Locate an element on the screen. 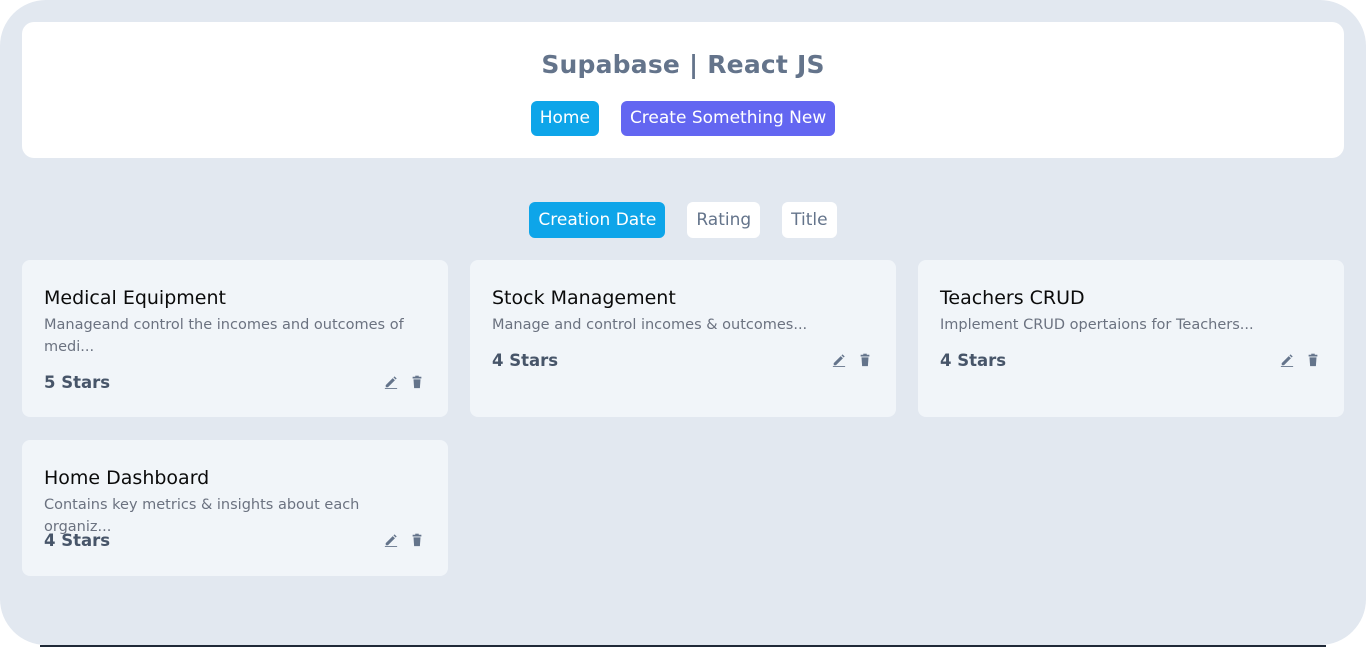 Image resolution: width=1366 pixels, height=647 pixels. page-title: Supabase | React JS is located at coordinates (683, 64).